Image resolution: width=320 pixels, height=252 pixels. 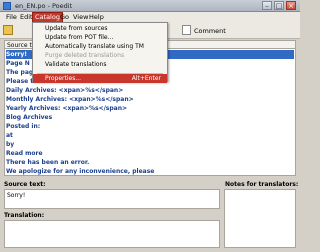 I want to click on list-item: Blog Archives, so click(x=29, y=117).